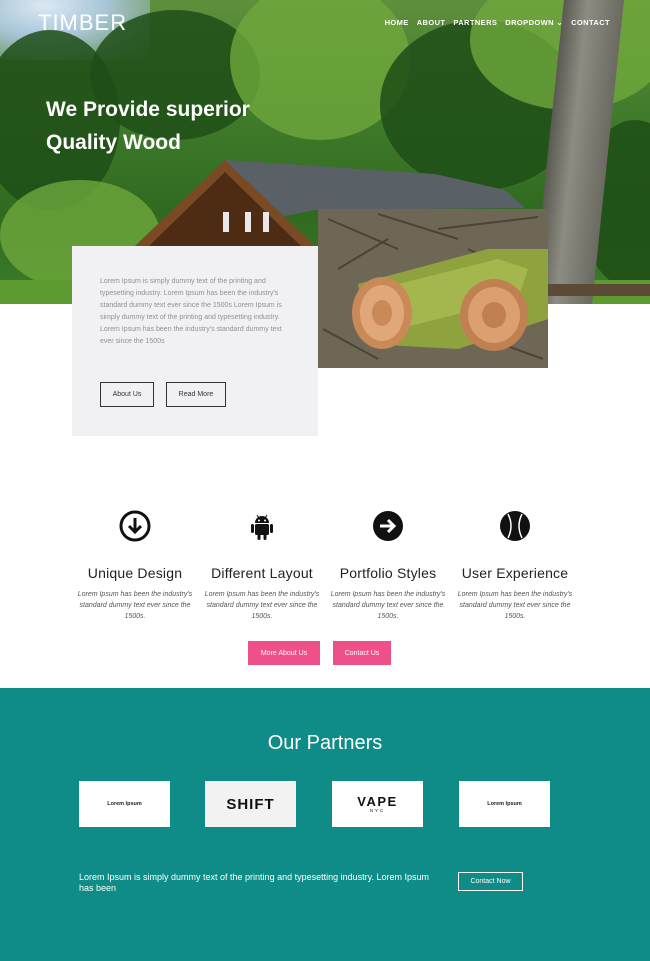  Describe the element at coordinates (196, 394) in the screenshot. I see `read-more-button: Read More` at that location.